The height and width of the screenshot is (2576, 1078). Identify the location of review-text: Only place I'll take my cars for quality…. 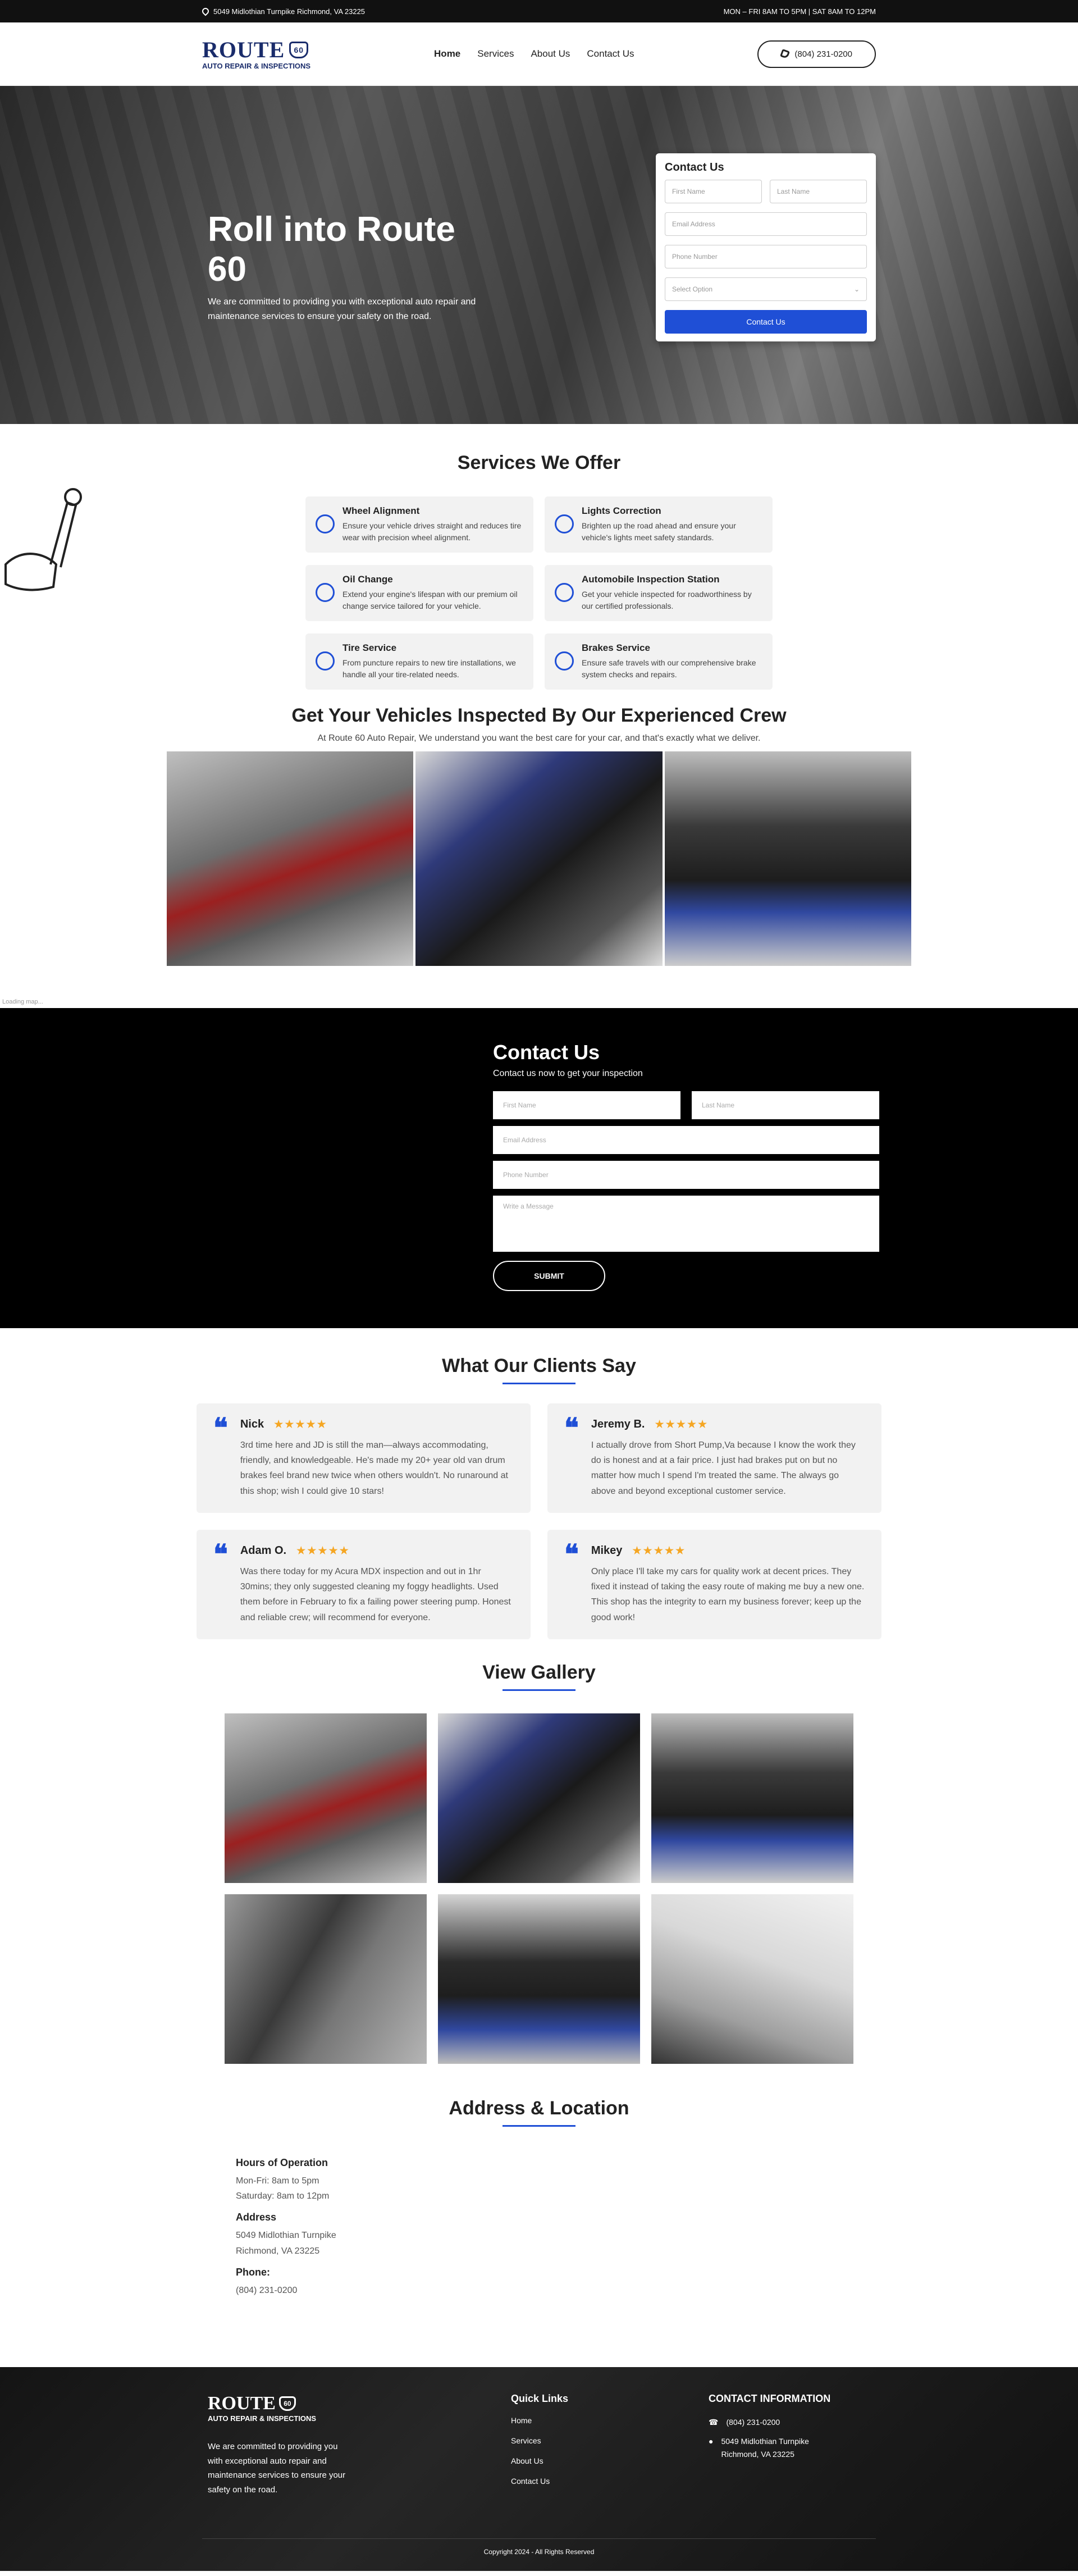
(728, 1595).